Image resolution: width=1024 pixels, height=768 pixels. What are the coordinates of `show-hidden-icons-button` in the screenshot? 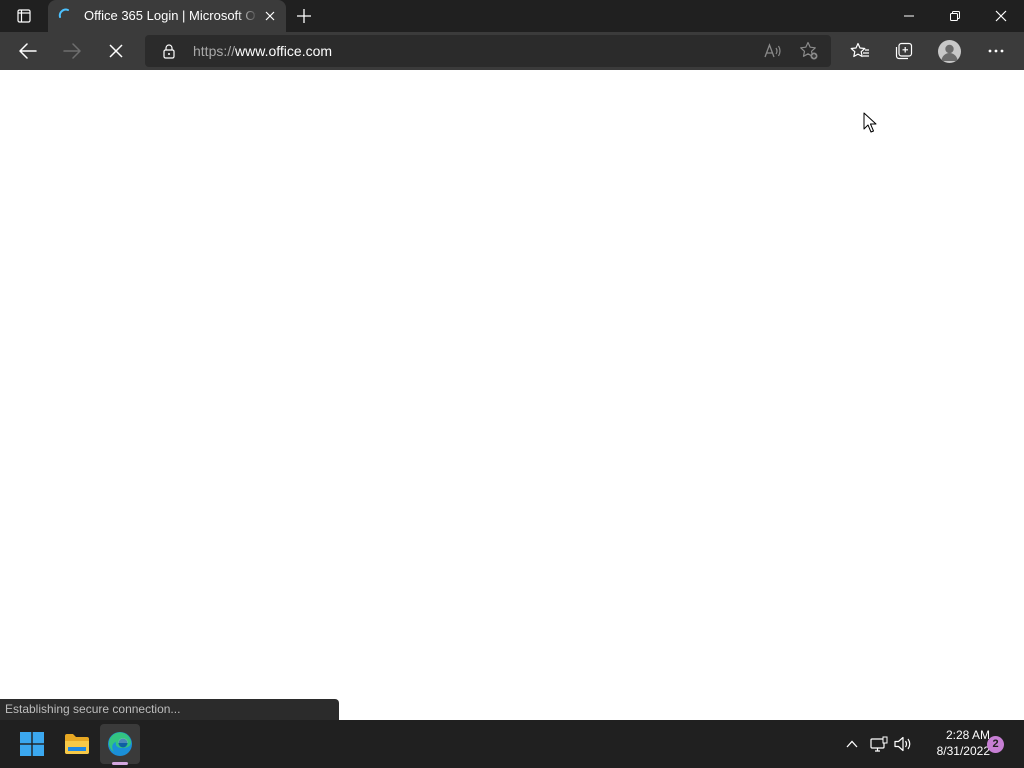 It's located at (852, 744).